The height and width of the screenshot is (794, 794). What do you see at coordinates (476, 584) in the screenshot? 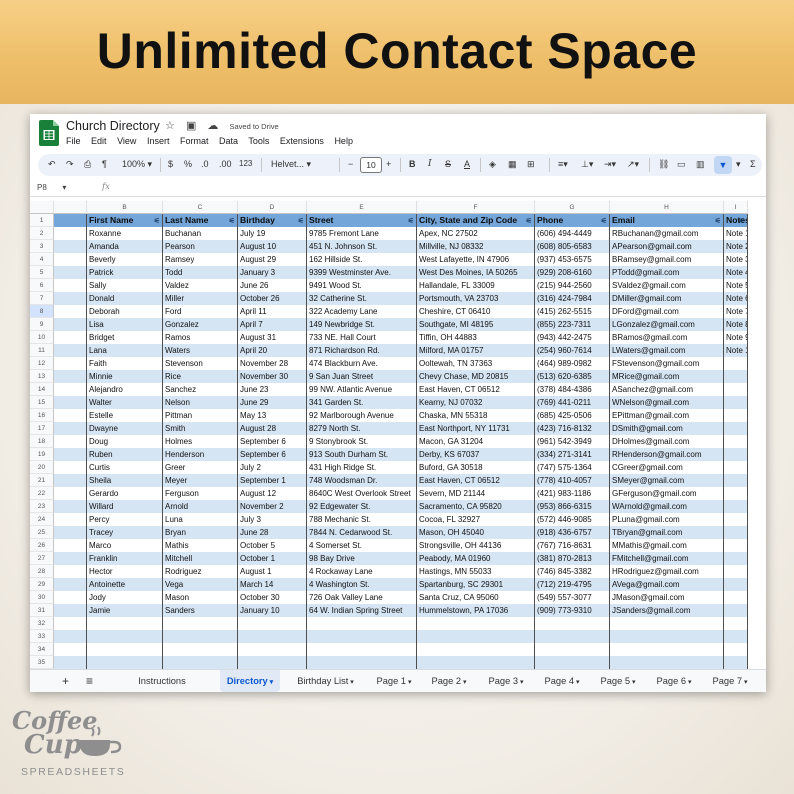
I see `cell: Spartanburg, SC 29301` at bounding box center [476, 584].